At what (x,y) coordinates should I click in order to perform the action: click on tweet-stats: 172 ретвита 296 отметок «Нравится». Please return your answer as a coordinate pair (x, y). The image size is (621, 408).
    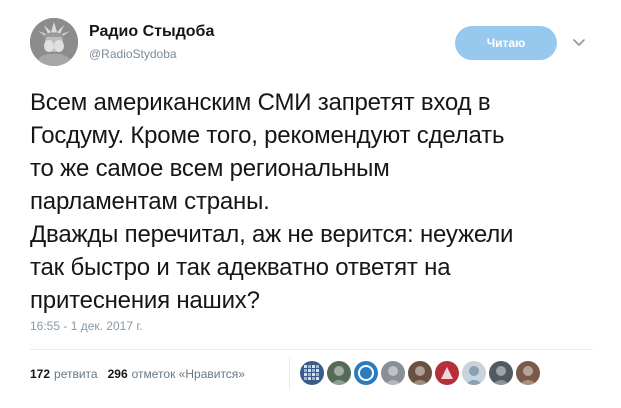
    Looking at the image, I should click on (142, 374).